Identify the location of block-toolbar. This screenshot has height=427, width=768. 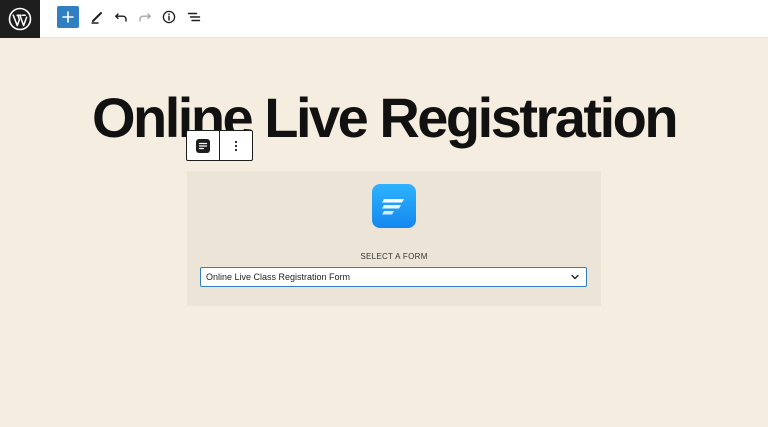
(219, 145).